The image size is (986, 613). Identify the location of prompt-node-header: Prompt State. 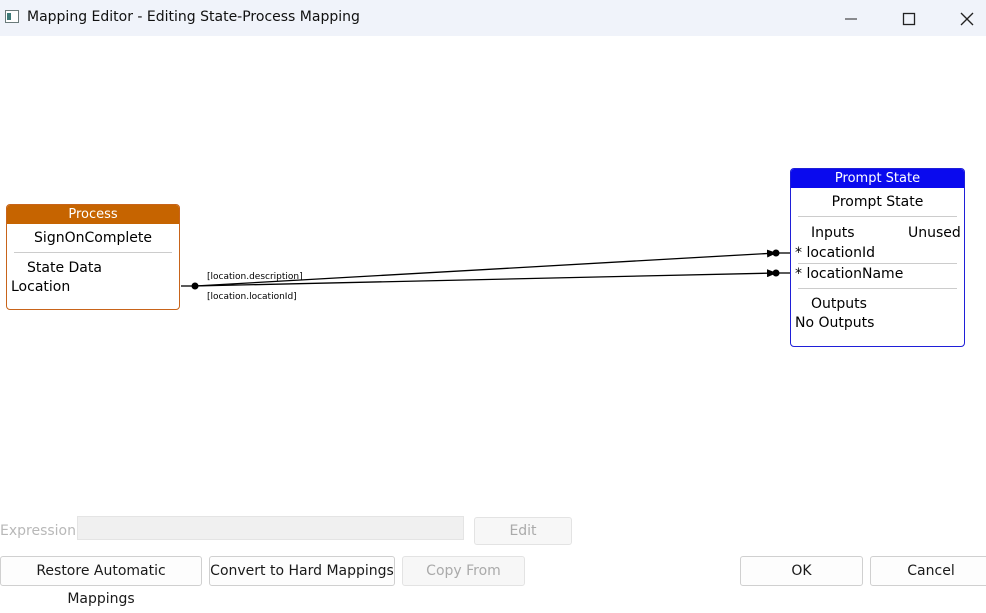
(877, 178).